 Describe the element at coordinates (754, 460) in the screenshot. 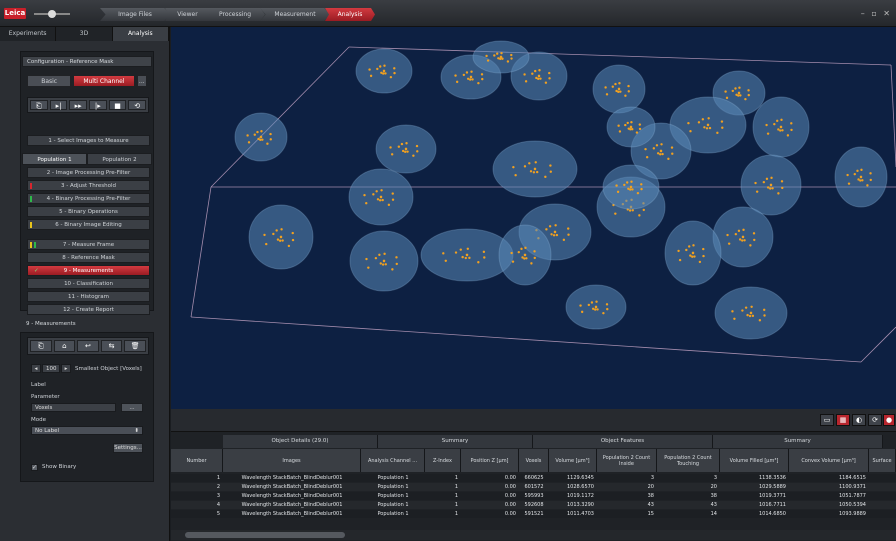

I see `column-header: Volume Filled [µm³]` at that location.